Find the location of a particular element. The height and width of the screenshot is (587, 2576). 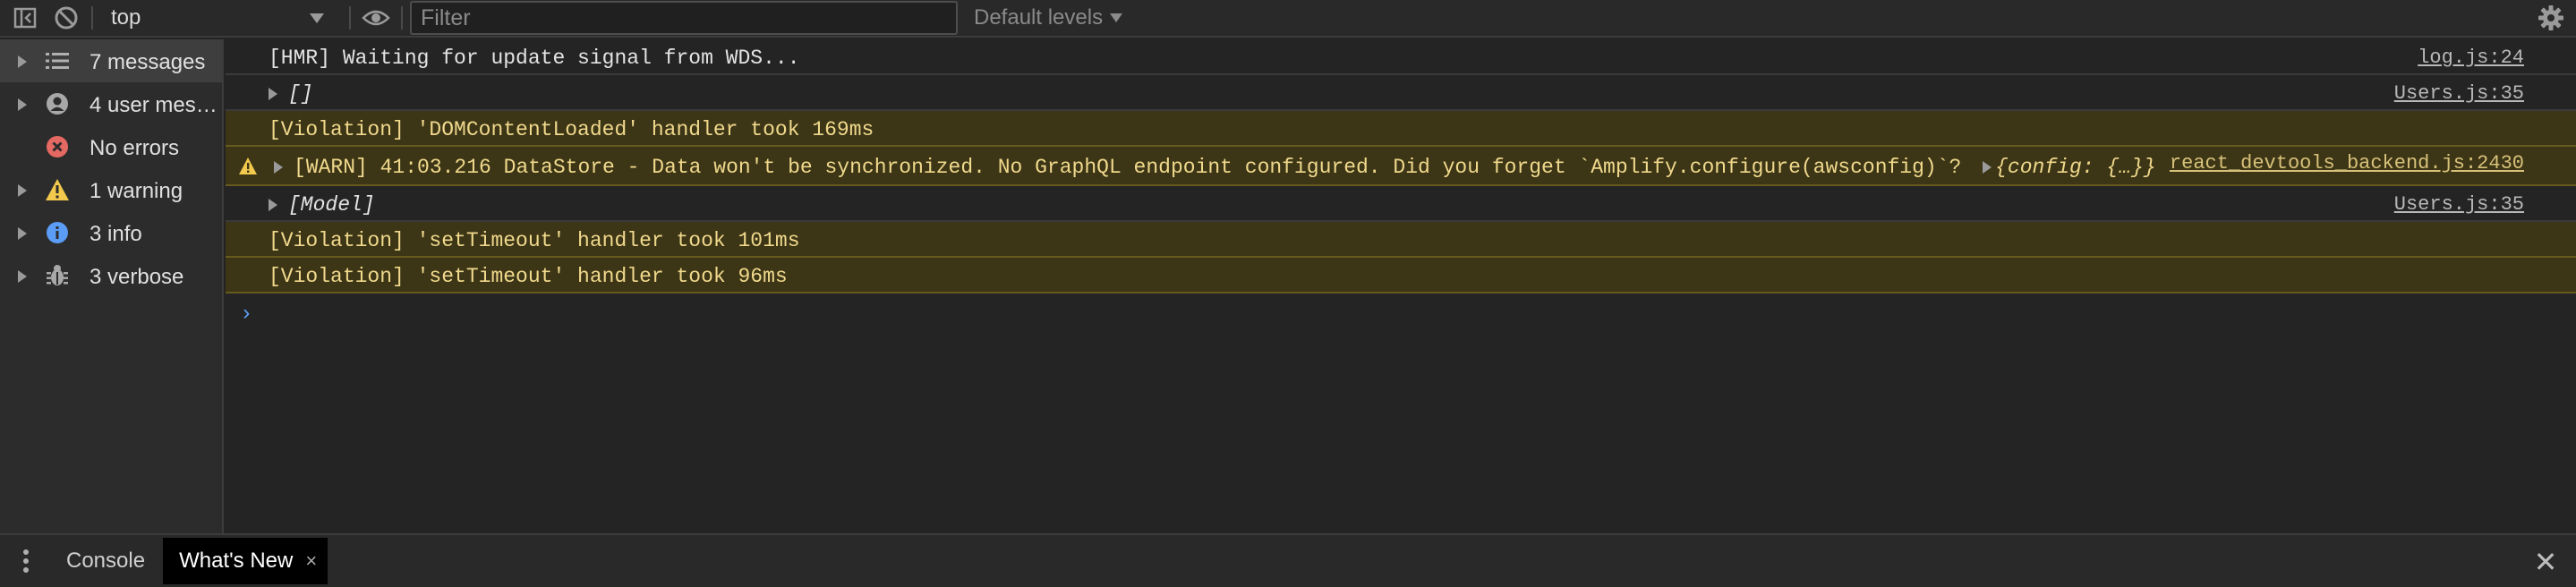

message-content: [] is located at coordinates (291, 94).